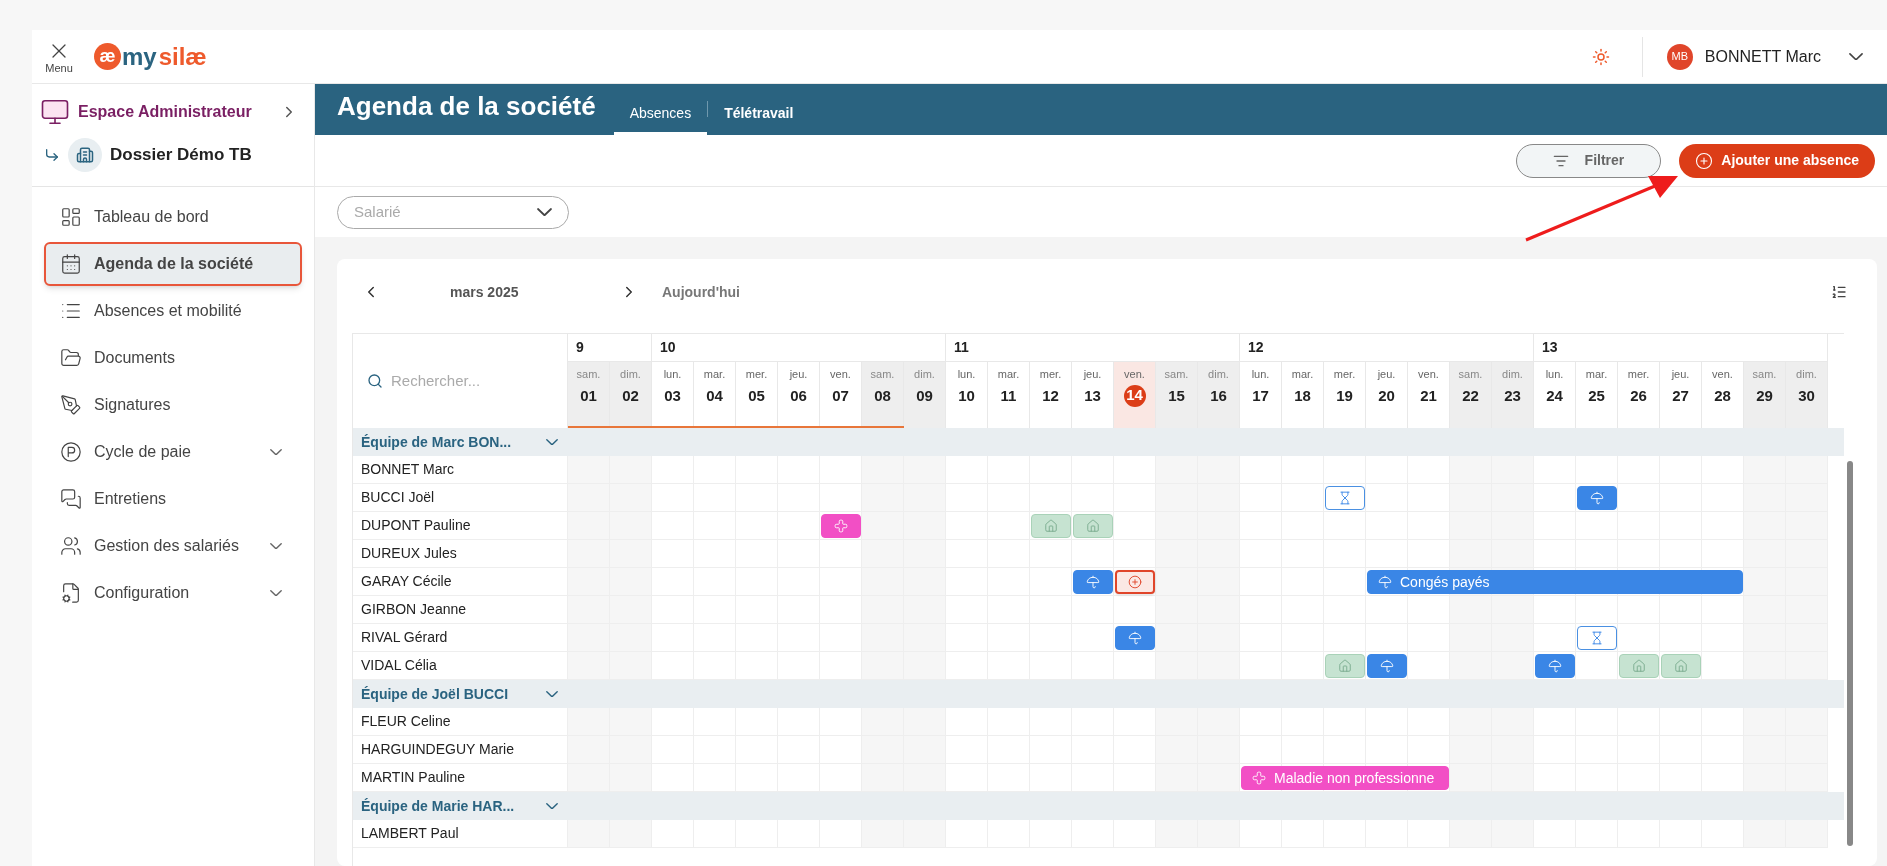  Describe the element at coordinates (150, 56) in the screenshot. I see `app-logo: æ mysilæ` at that location.